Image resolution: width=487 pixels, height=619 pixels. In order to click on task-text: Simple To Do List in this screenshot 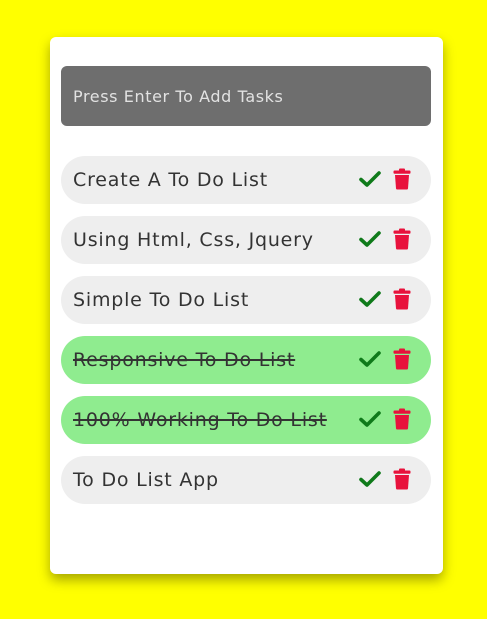, I will do `click(161, 300)`.